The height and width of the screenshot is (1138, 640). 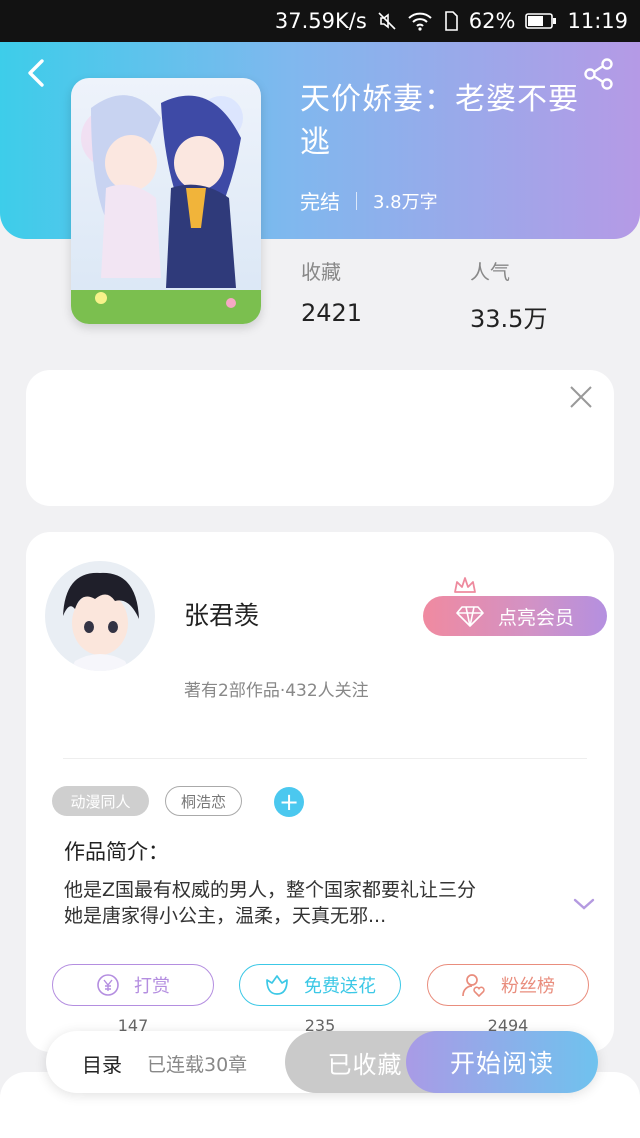 What do you see at coordinates (325, 758) in the screenshot?
I see `section-divider` at bounding box center [325, 758].